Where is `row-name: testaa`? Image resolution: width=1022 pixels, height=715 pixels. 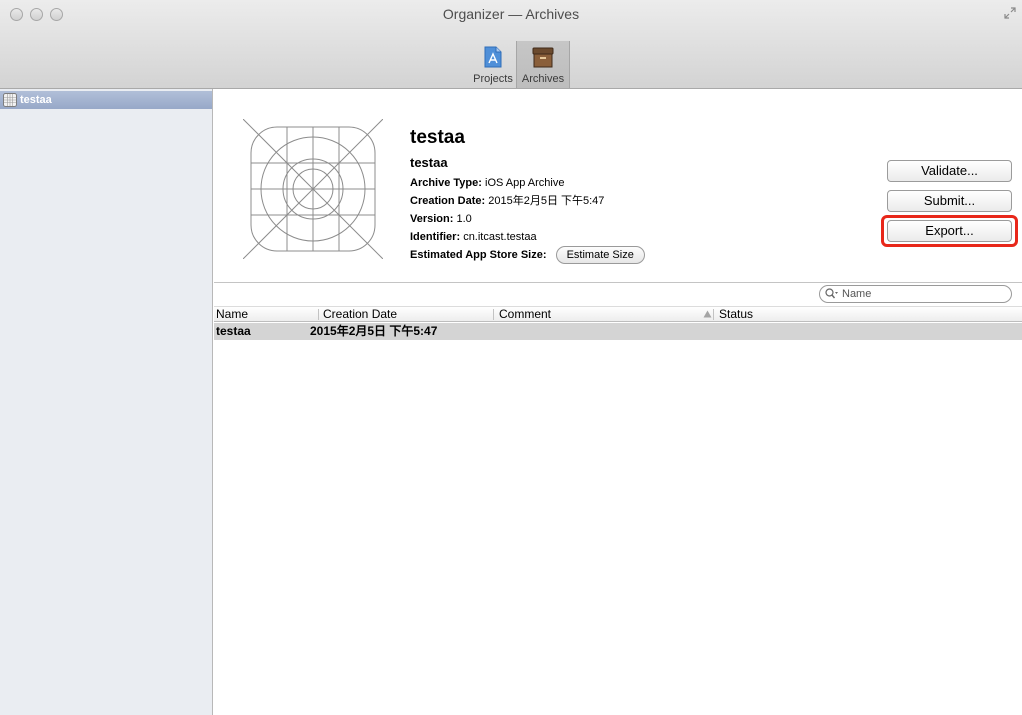
row-name: testaa is located at coordinates (233, 331).